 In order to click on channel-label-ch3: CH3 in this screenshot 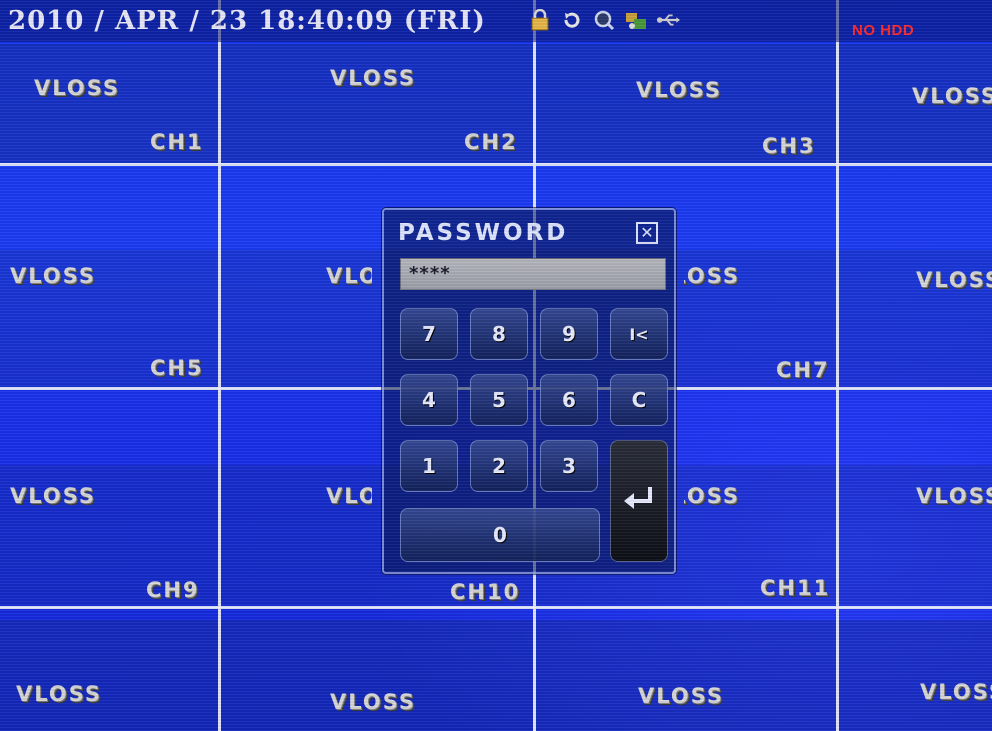, I will do `click(789, 146)`.